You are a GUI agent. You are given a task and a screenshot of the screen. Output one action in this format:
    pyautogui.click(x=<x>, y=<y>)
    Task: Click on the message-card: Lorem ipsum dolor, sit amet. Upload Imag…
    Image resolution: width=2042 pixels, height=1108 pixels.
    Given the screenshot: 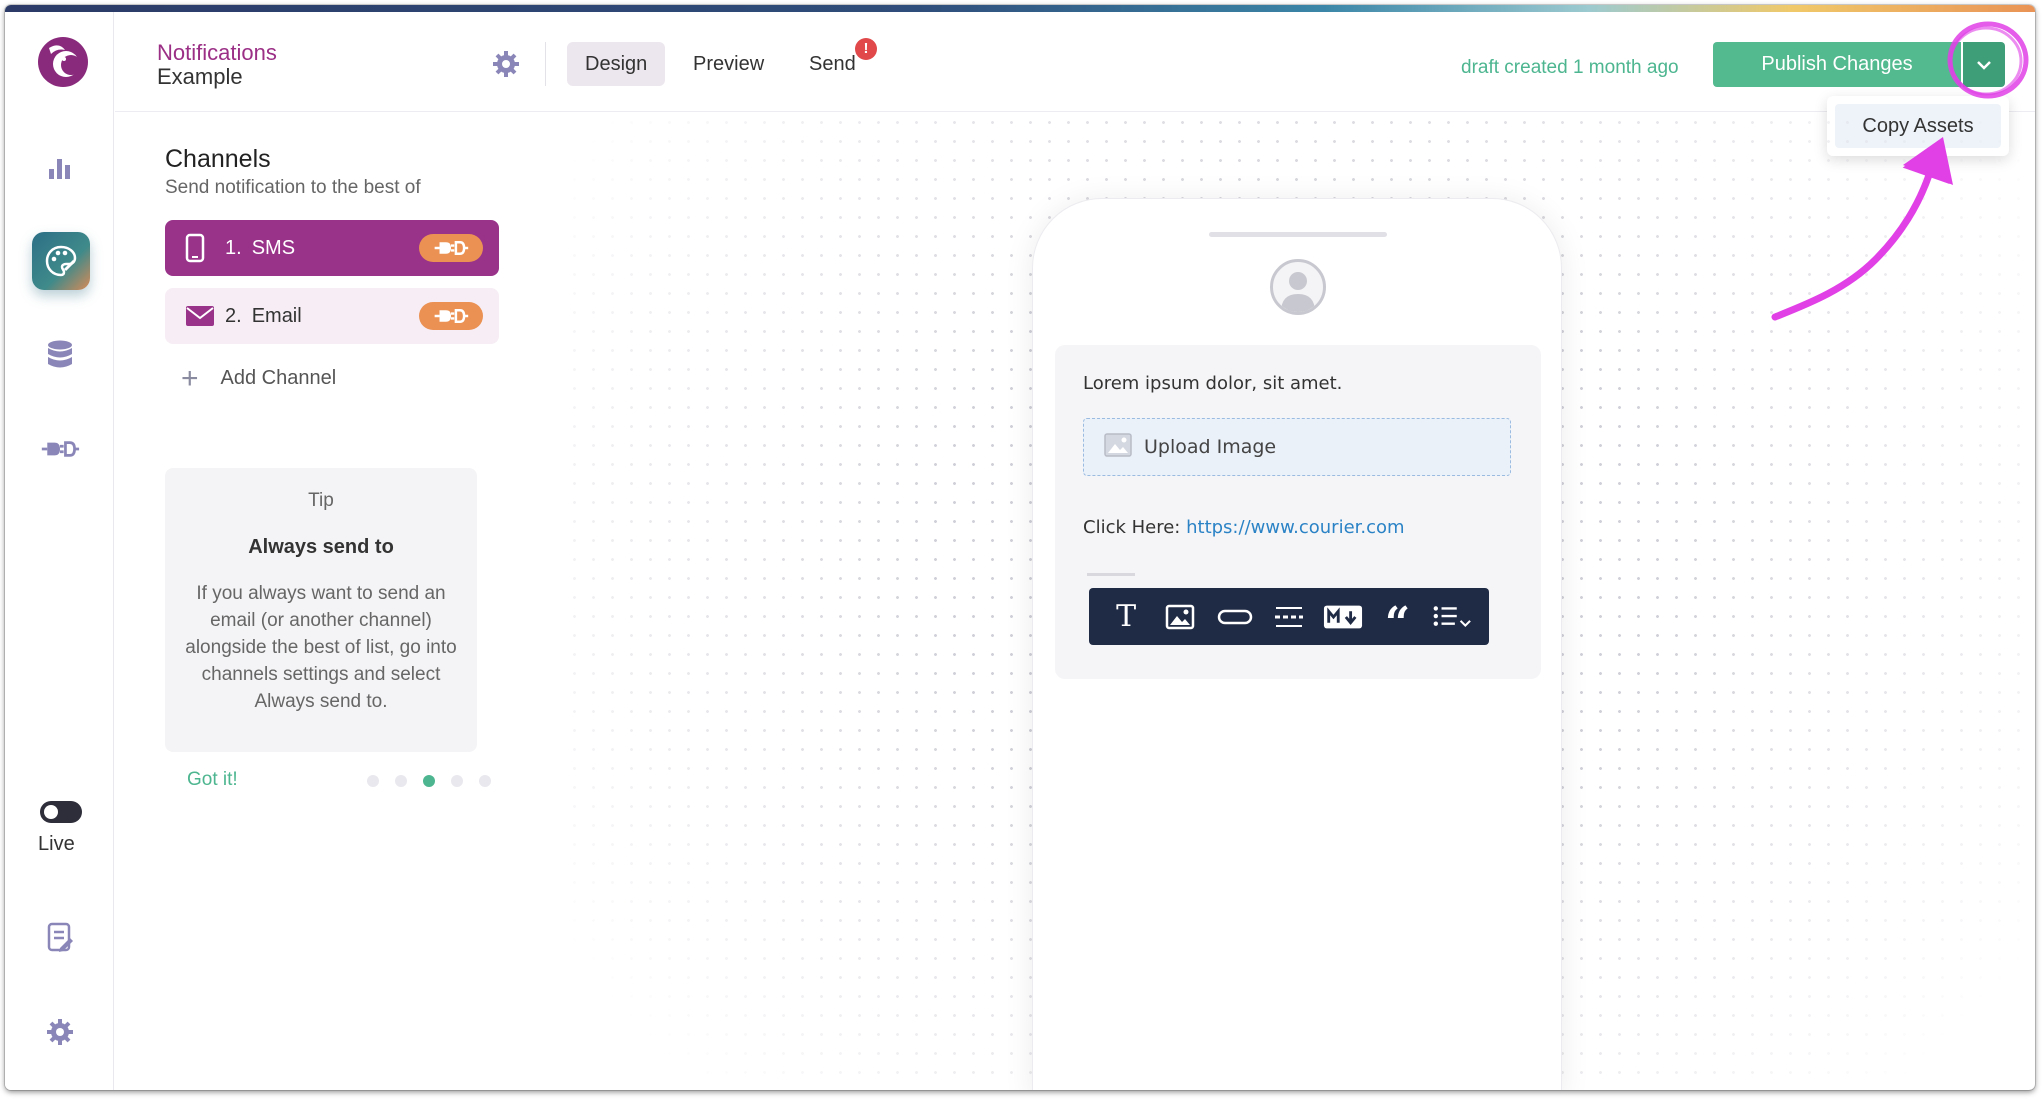 What is the action you would take?
    pyautogui.click(x=1298, y=512)
    